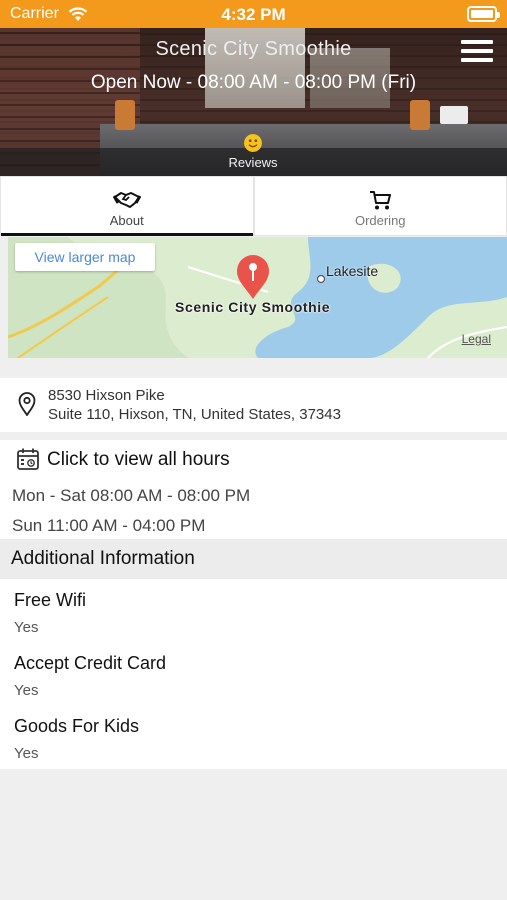 This screenshot has height=900, width=507. I want to click on info-item-label: Accept Credit Card, so click(90, 663).